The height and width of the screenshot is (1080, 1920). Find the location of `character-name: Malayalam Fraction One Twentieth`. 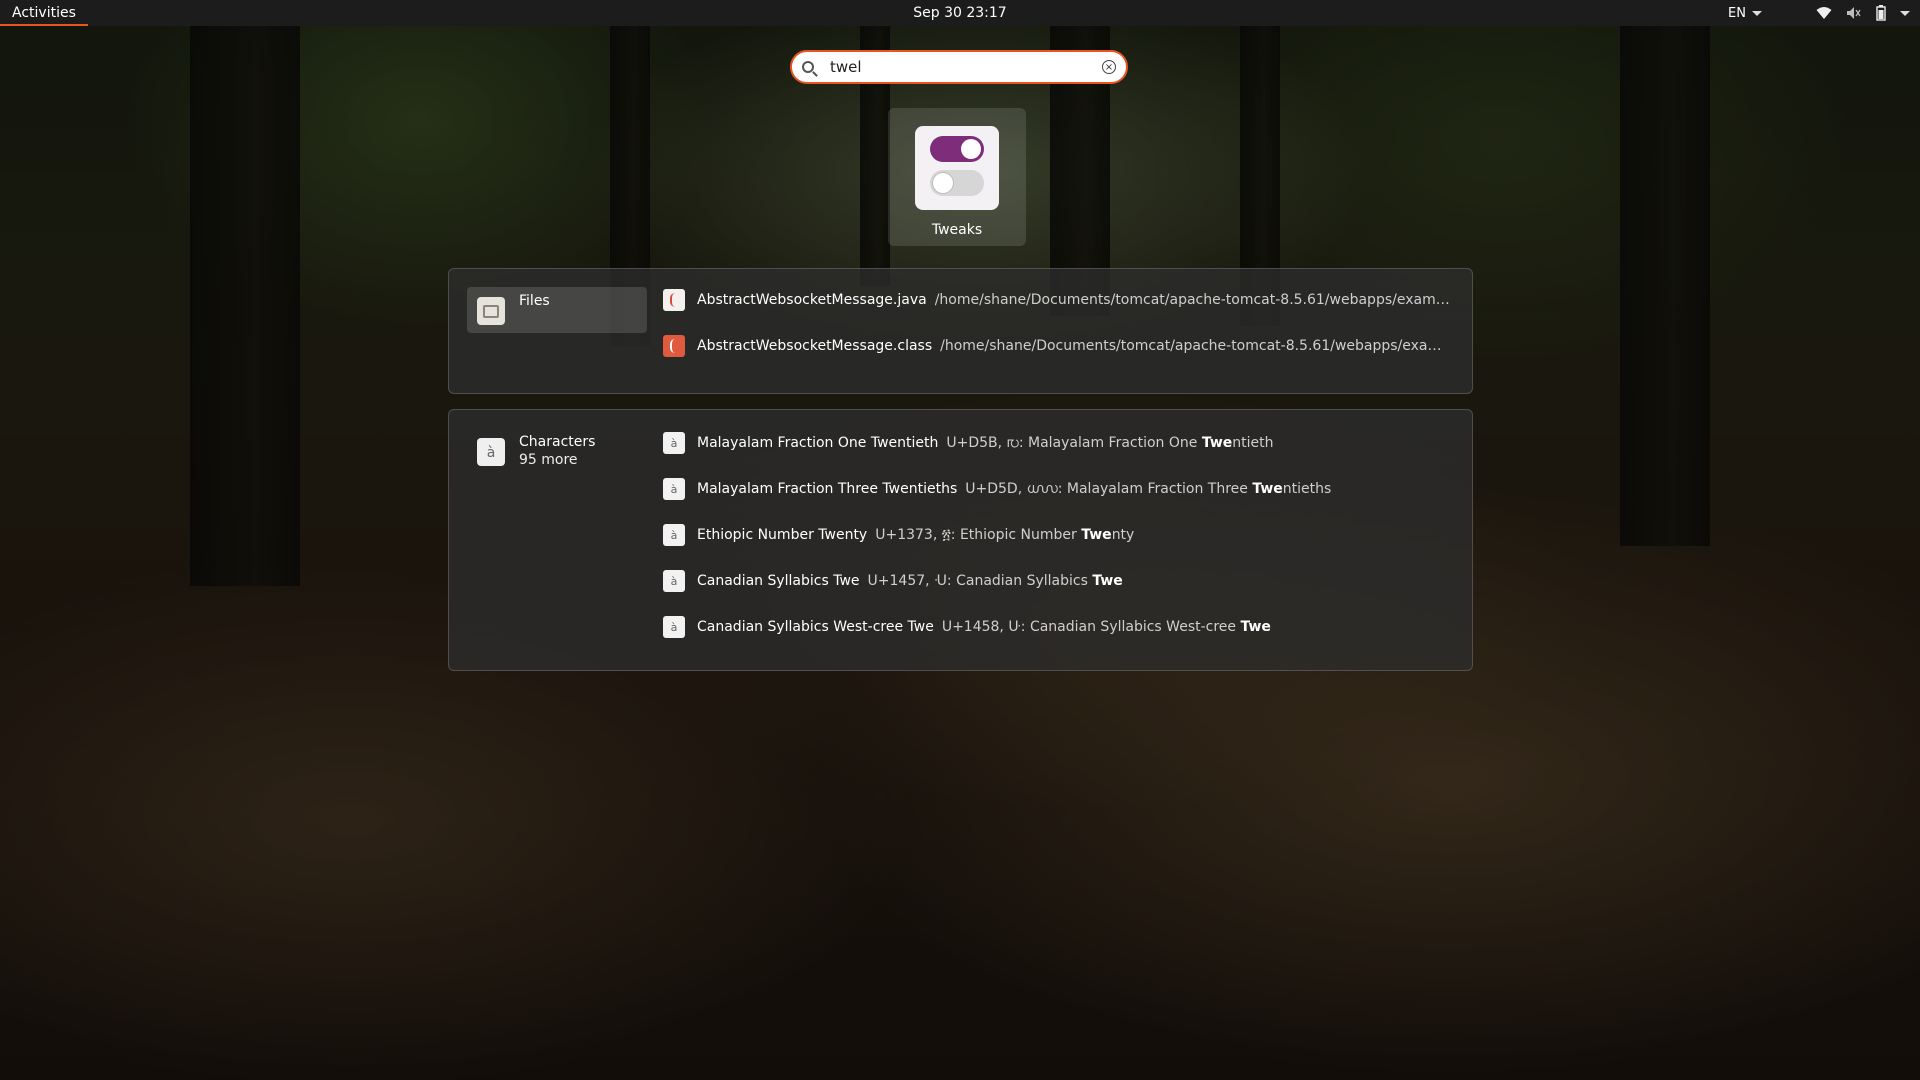

character-name: Malayalam Fraction One Twentieth is located at coordinates (818, 443).